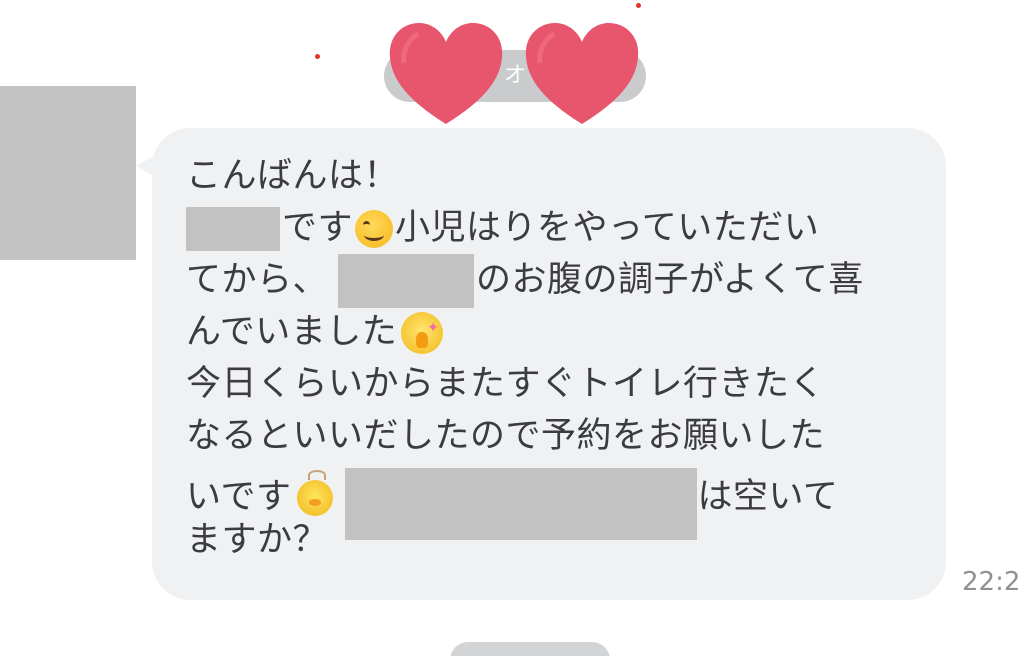  What do you see at coordinates (556, 330) in the screenshot?
I see `message-line: んでいました` at bounding box center [556, 330].